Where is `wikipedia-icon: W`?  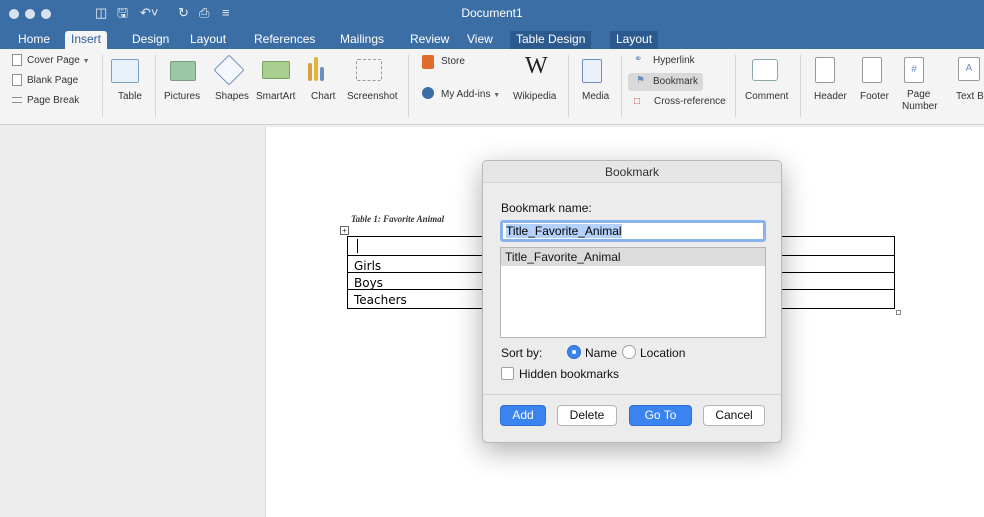
wikipedia-icon: W is located at coordinates (536, 66).